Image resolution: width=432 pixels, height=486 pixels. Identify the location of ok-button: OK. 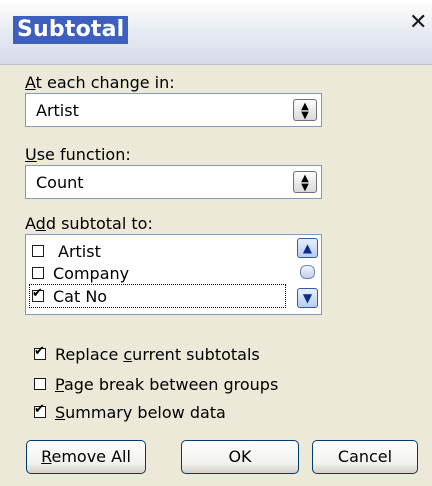
(240, 457).